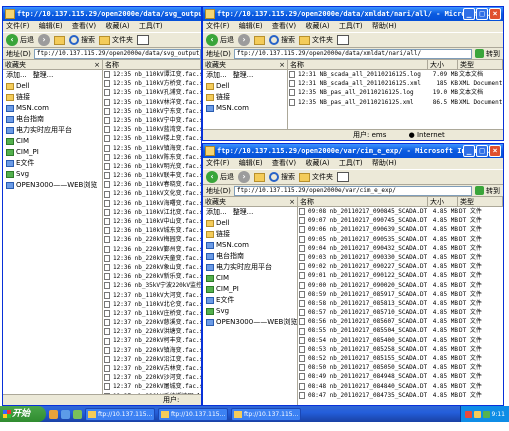 The width and height of the screenshot is (509, 431). Describe the element at coordinates (152, 212) in the screenshot. I see `file-row: 12:36 nb_110kV江北变.fac.svg` at that location.